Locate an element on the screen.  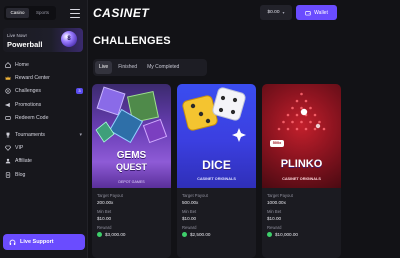
sidebar-item-label: Tournaments is located at coordinates (30, 134).